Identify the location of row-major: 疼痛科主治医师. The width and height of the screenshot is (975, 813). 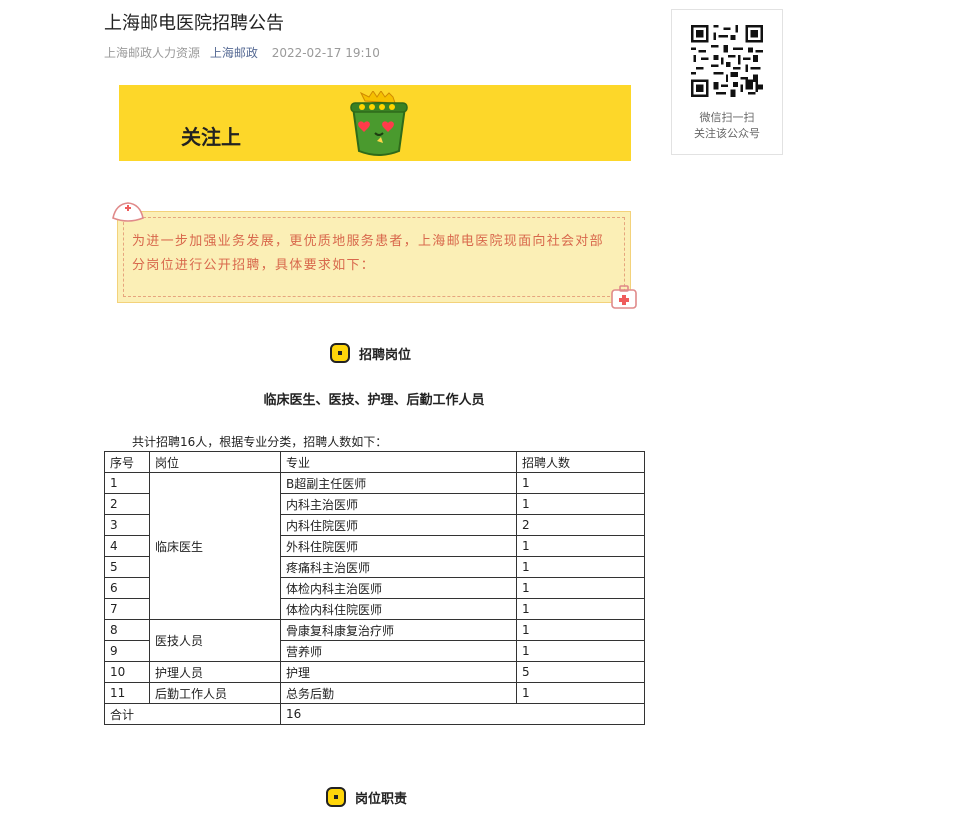
(398, 567).